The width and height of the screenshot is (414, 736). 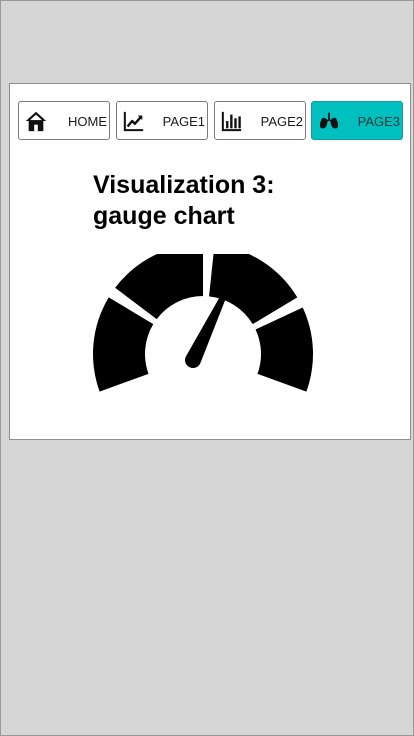 What do you see at coordinates (183, 121) in the screenshot?
I see `tab-page1-label: PAGE1` at bounding box center [183, 121].